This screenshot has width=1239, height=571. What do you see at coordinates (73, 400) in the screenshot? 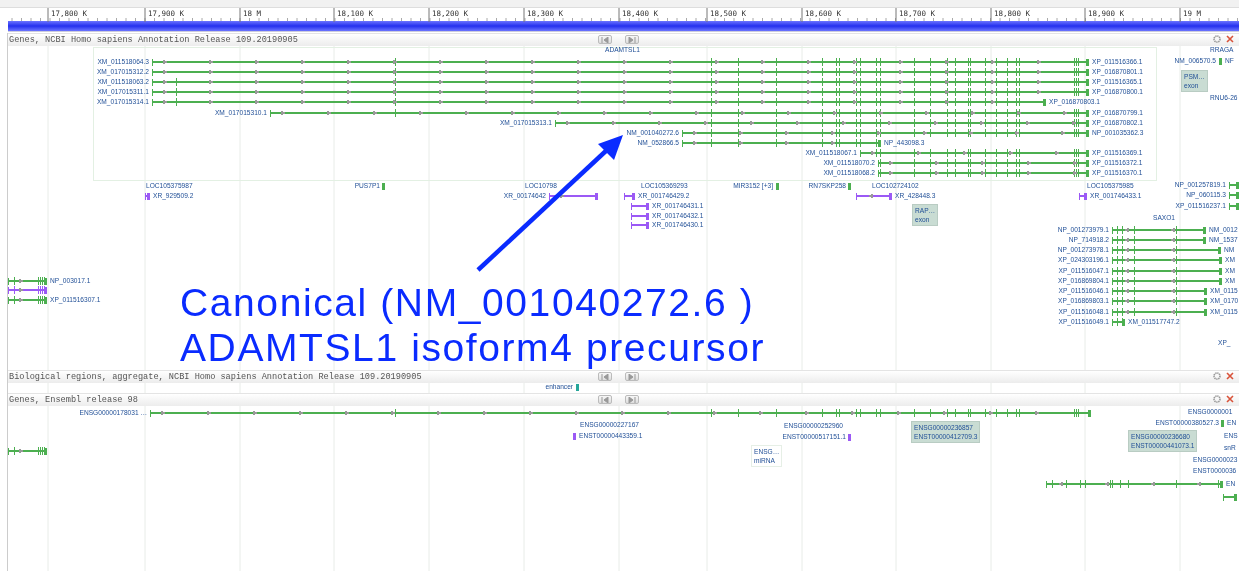
I see `track-title: Genes, Ensembl release 98` at bounding box center [73, 400].